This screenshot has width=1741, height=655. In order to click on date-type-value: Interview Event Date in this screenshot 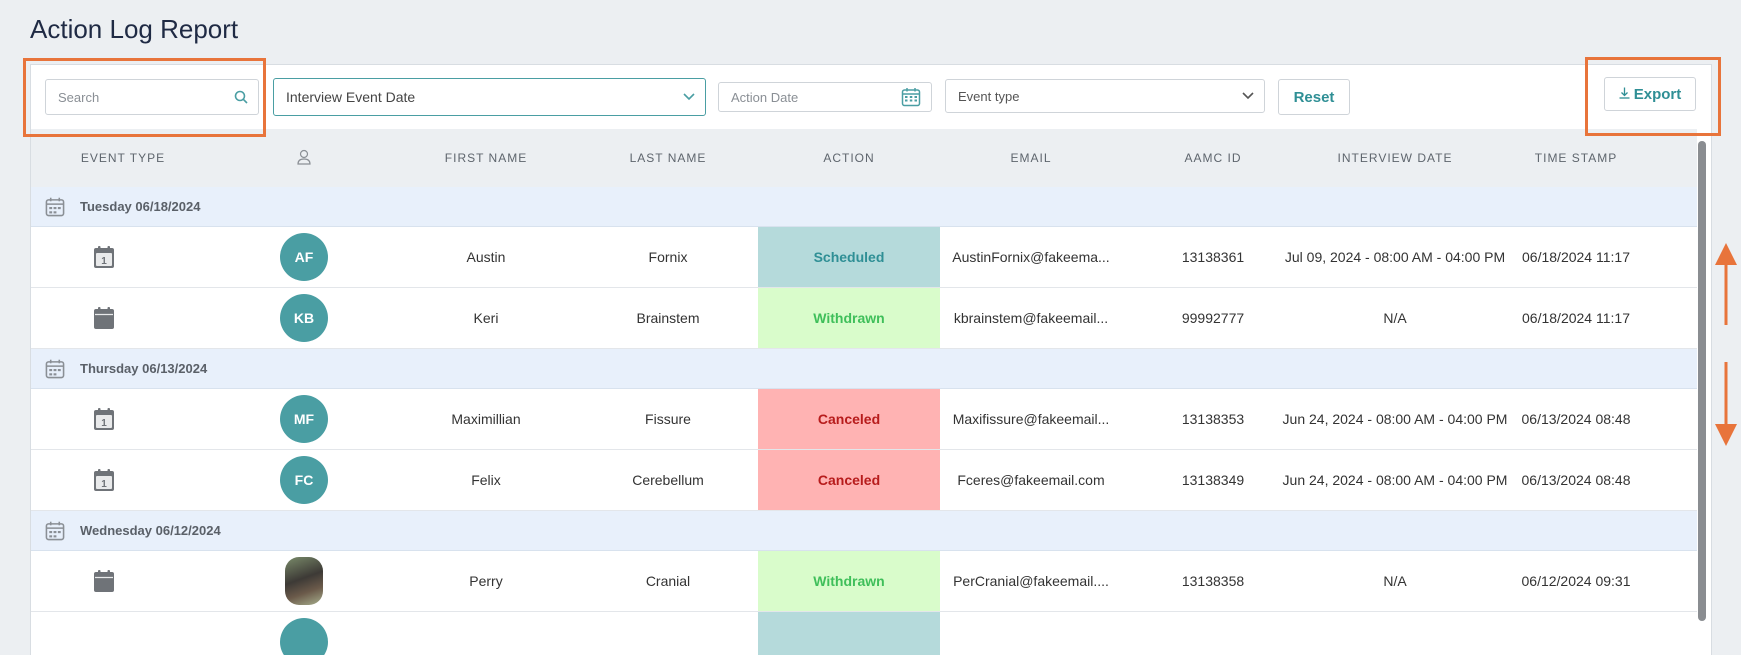, I will do `click(351, 97)`.